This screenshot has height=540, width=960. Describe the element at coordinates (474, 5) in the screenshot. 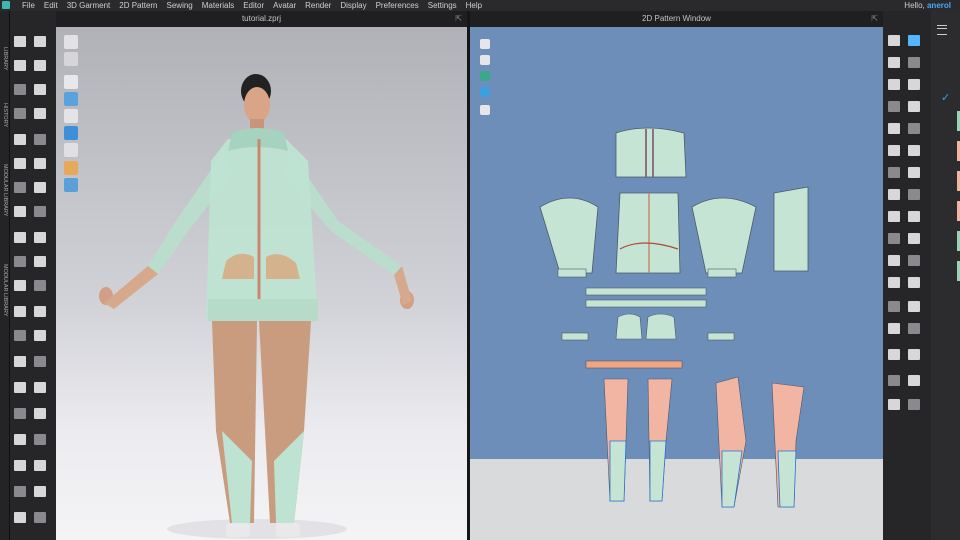

I see `menu-help: Help` at that location.